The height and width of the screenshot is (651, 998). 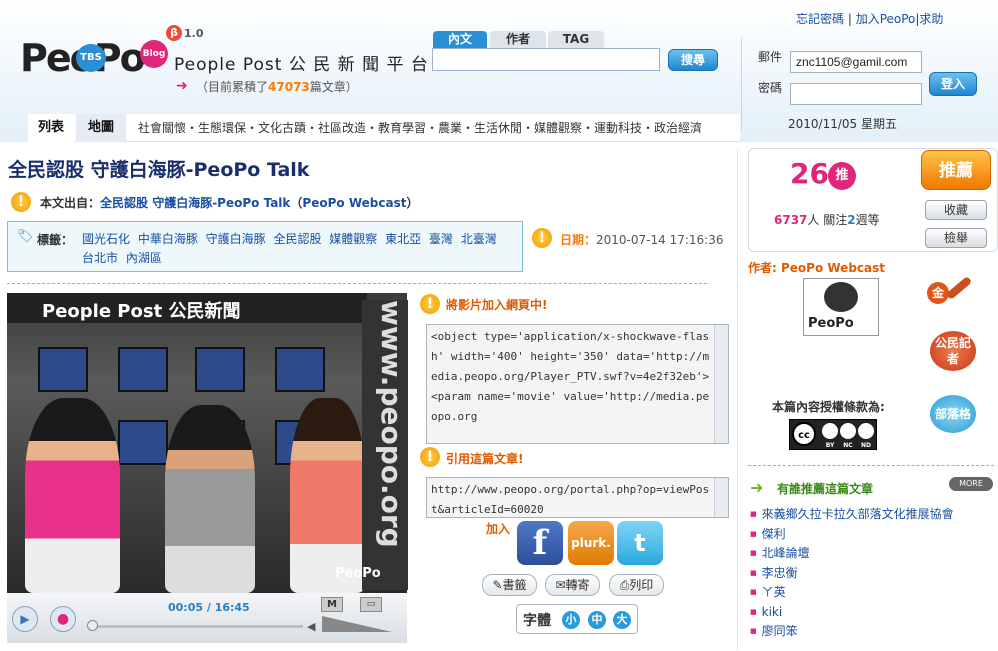 What do you see at coordinates (931, 19) in the screenshot?
I see `help-link: 求助` at bounding box center [931, 19].